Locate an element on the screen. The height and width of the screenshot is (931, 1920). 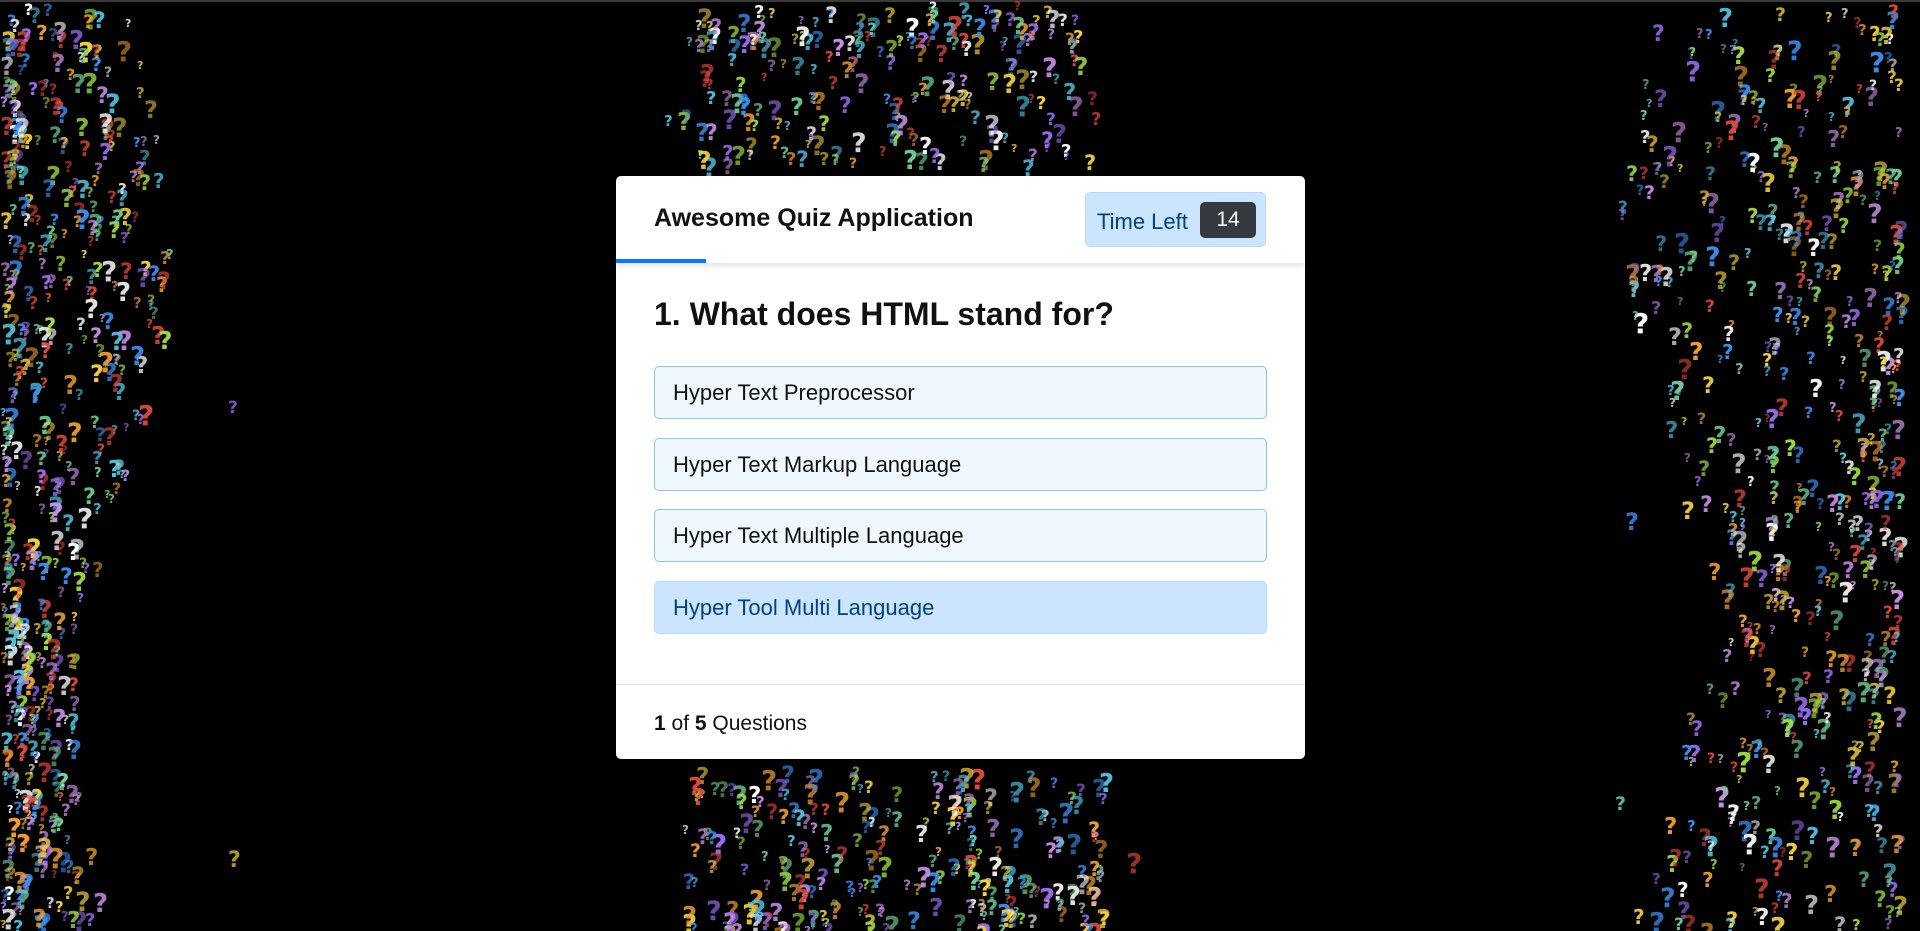
counter-of-text: of is located at coordinates (680, 723).